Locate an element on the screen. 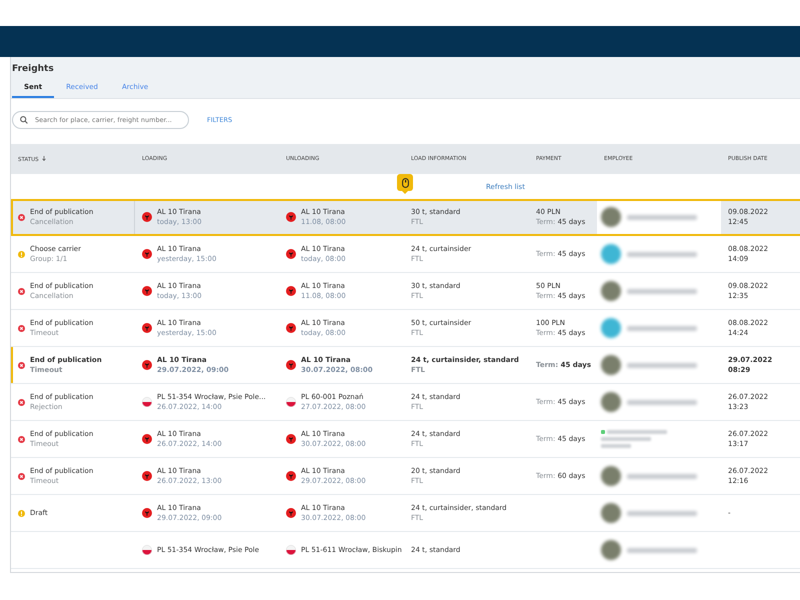 The image size is (800, 600). search-icon is located at coordinates (24, 120).